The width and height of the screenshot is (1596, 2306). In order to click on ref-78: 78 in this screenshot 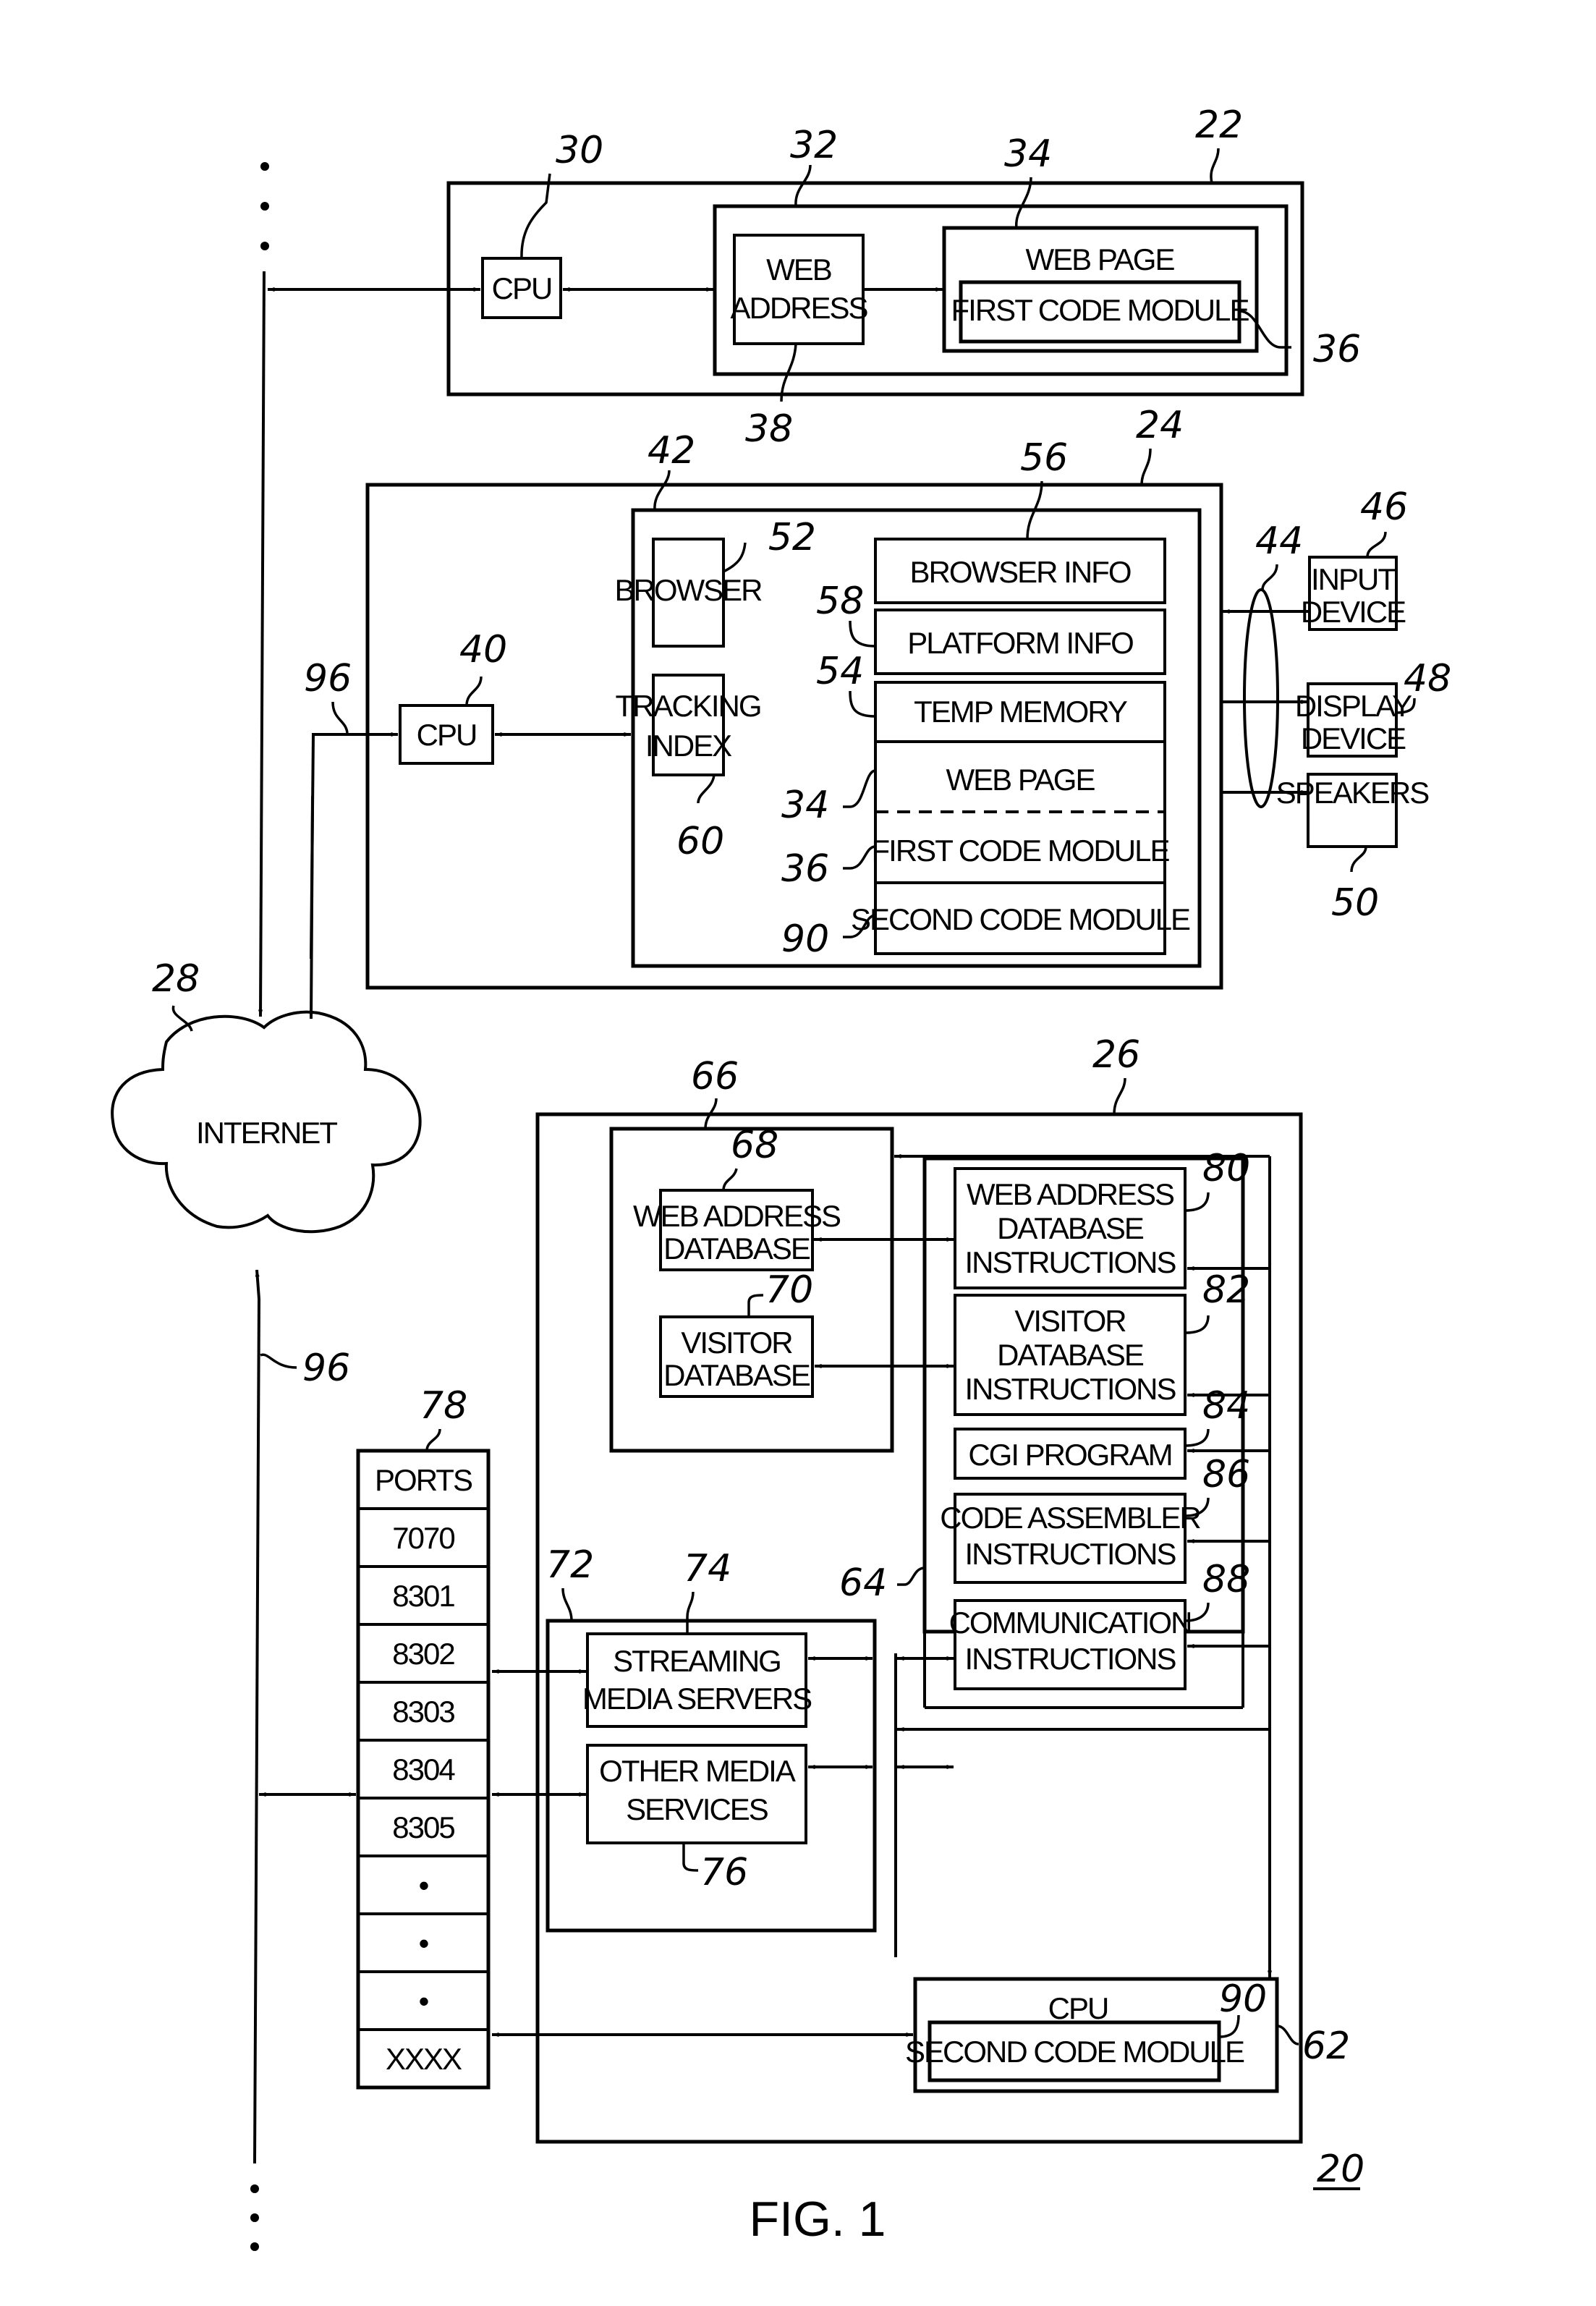, I will do `click(443, 1406)`.